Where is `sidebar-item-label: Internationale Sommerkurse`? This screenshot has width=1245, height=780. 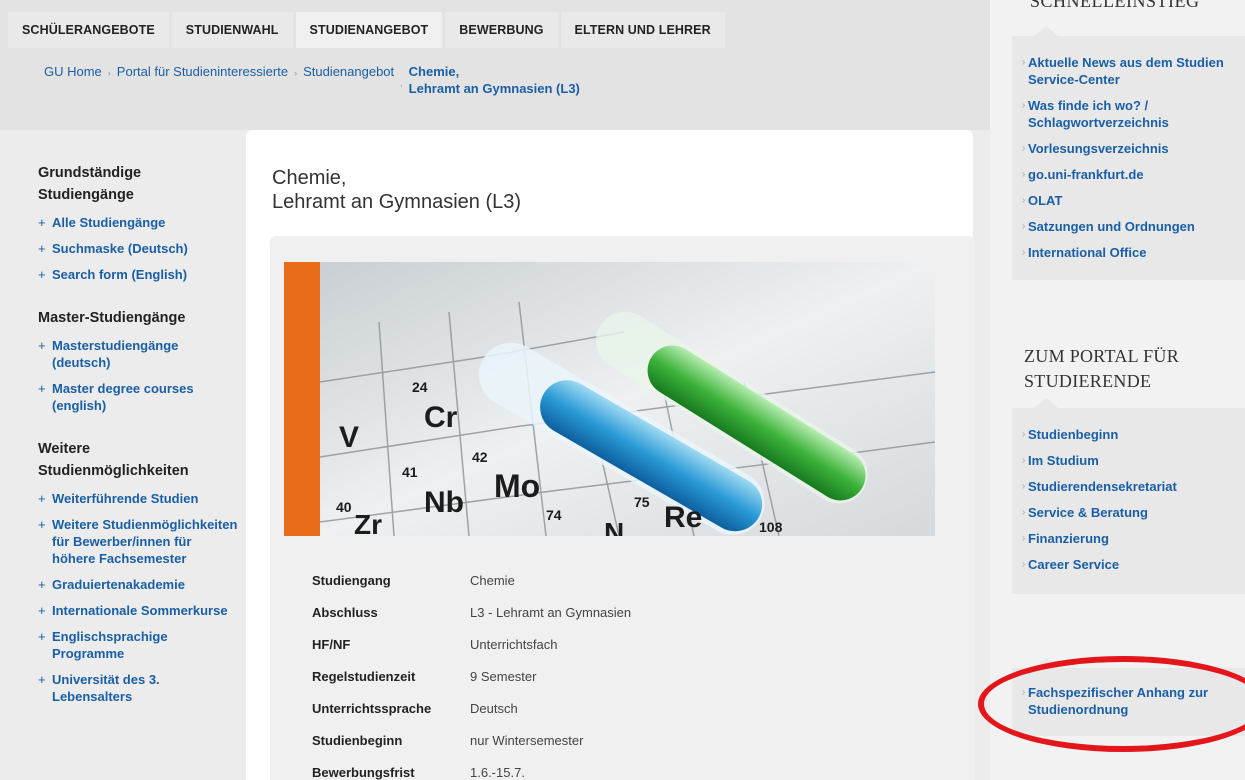
sidebar-item-label: Internationale Sommerkurse is located at coordinates (140, 610).